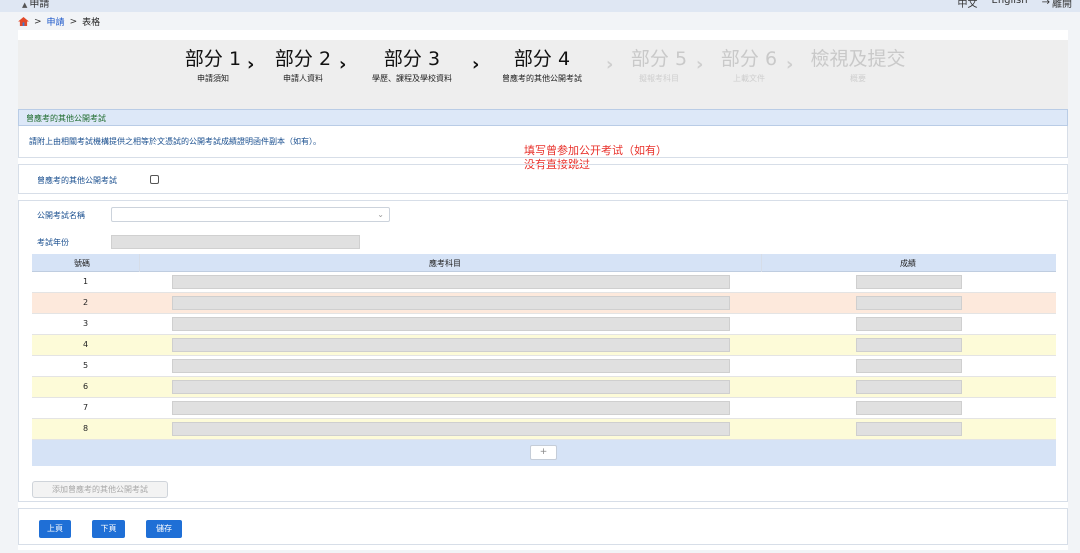 This screenshot has height=553, width=1080. What do you see at coordinates (77, 180) in the screenshot?
I see `checkbox-label: 曾應考的其他公開考試` at bounding box center [77, 180].